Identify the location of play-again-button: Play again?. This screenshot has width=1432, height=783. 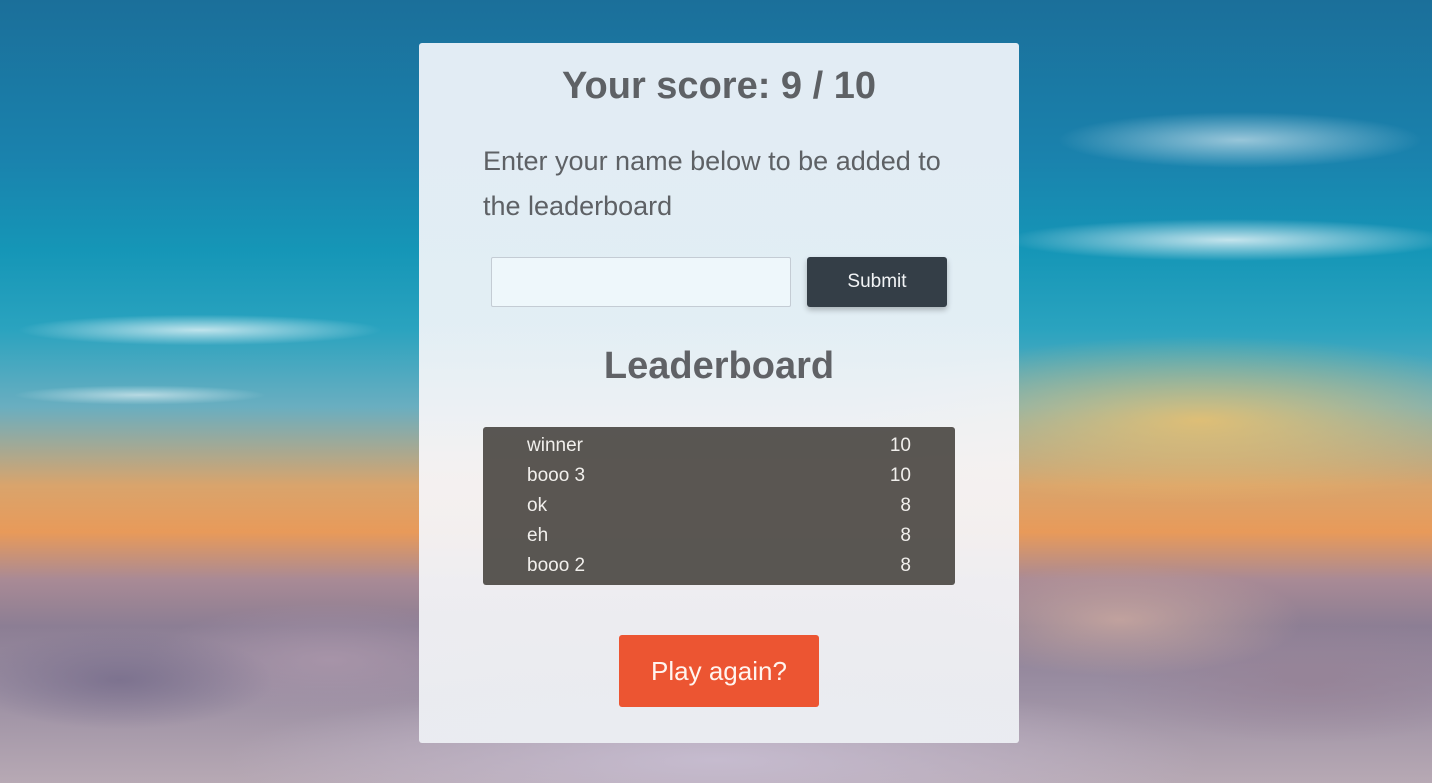
(719, 671).